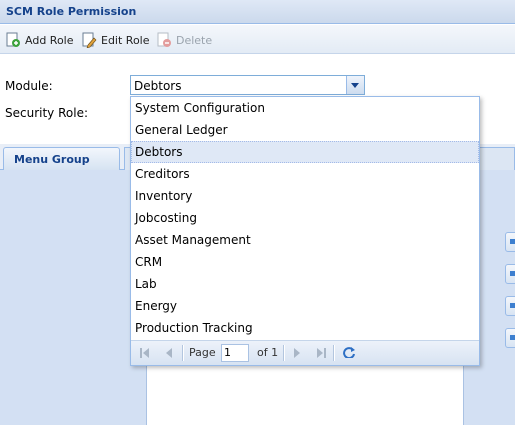 Image resolution: width=515 pixels, height=425 pixels. What do you see at coordinates (13, 40) in the screenshot?
I see `add-document-icon` at bounding box center [13, 40].